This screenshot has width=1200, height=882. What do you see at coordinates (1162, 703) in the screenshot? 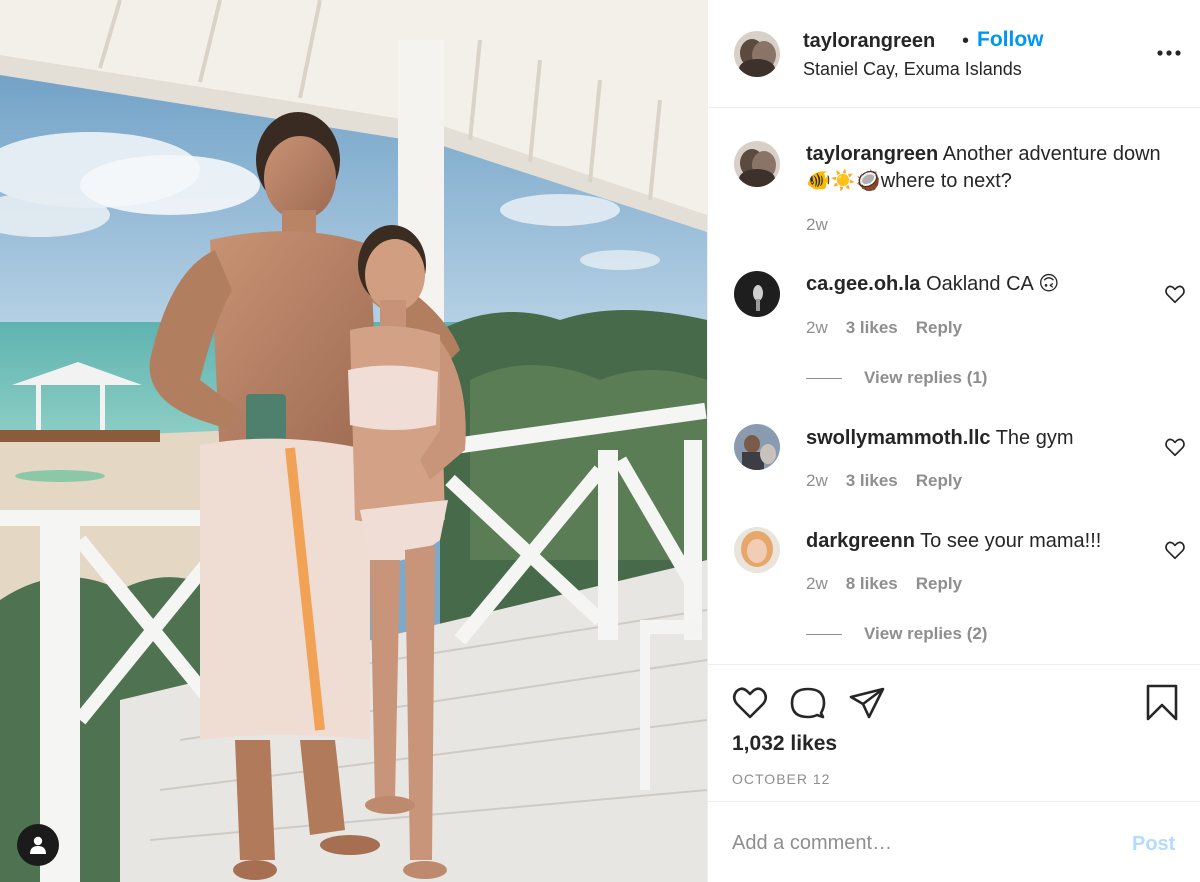
I see `bookmark-icon` at bounding box center [1162, 703].